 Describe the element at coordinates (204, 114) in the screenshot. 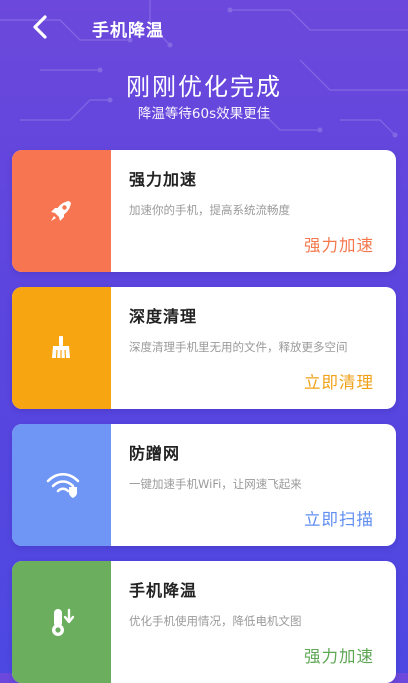

I see `optimization-subline: 降温等待60s效果更佳` at that location.